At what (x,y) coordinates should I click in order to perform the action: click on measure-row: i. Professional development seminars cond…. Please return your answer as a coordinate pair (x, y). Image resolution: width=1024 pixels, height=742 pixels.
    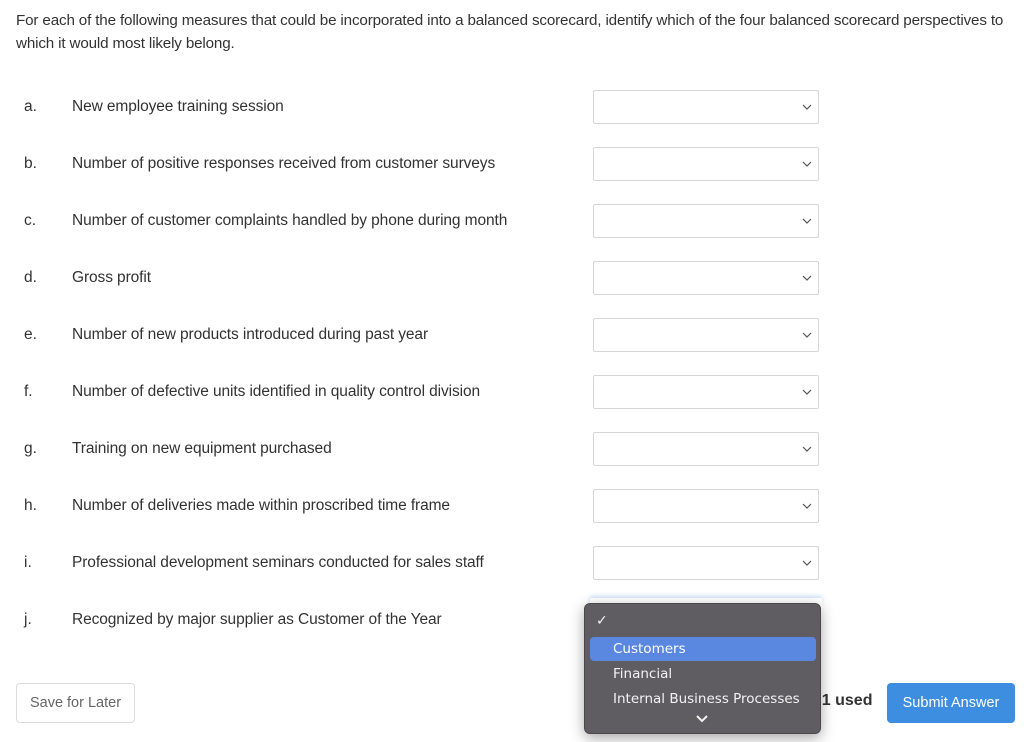
    Looking at the image, I should click on (420, 564).